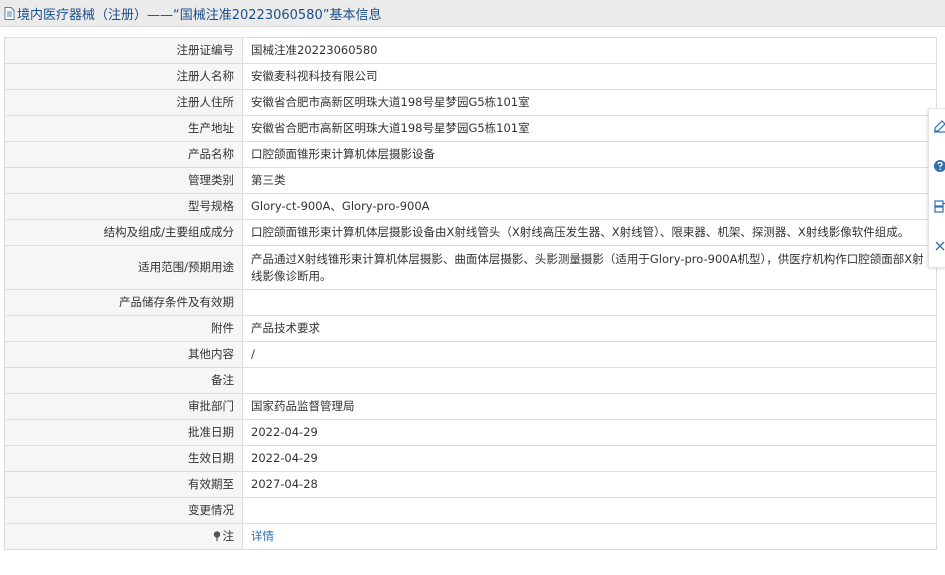  I want to click on row-value: 国械注准20223060580, so click(589, 50).